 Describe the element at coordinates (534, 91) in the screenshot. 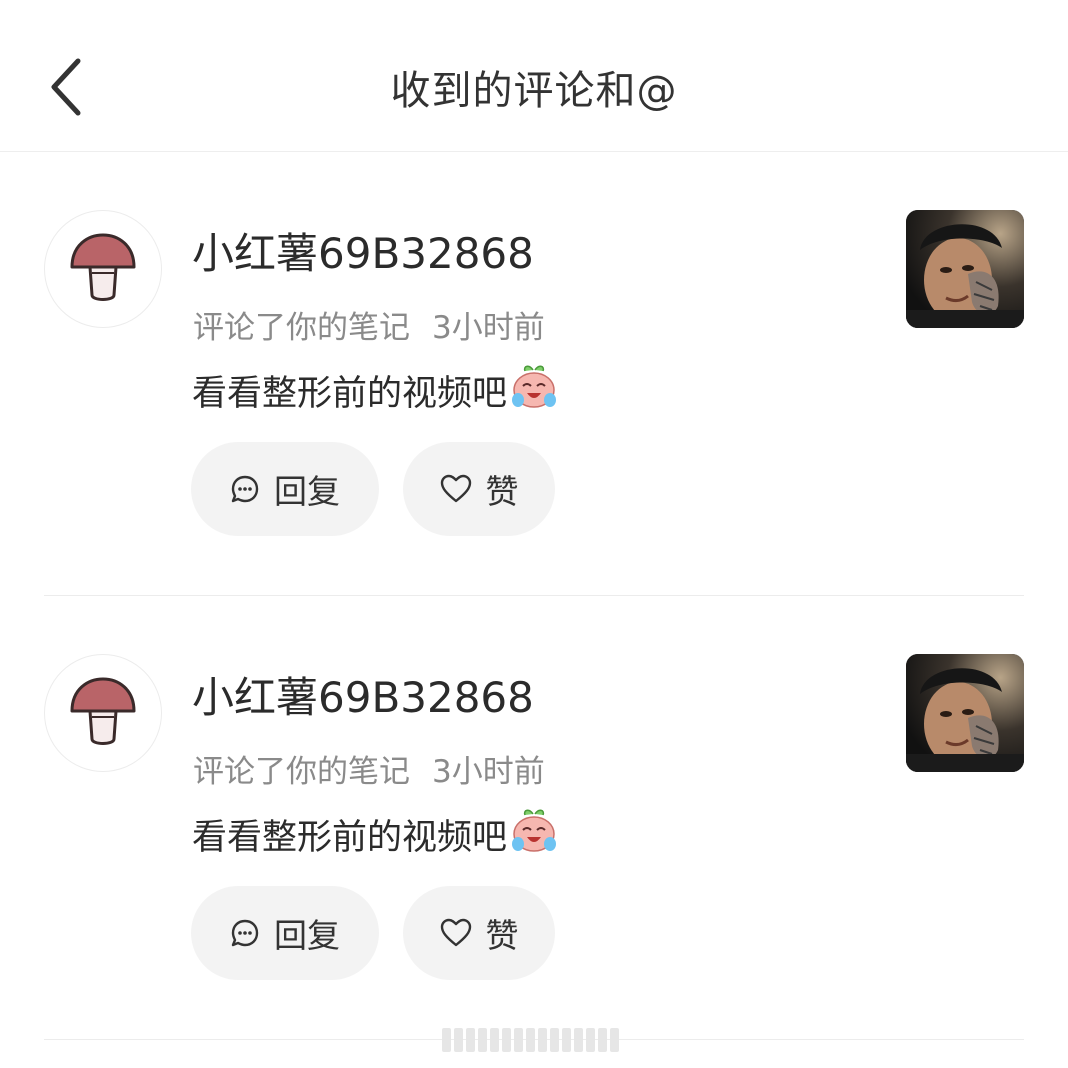

I see `page-title: 收到的评论和@` at that location.